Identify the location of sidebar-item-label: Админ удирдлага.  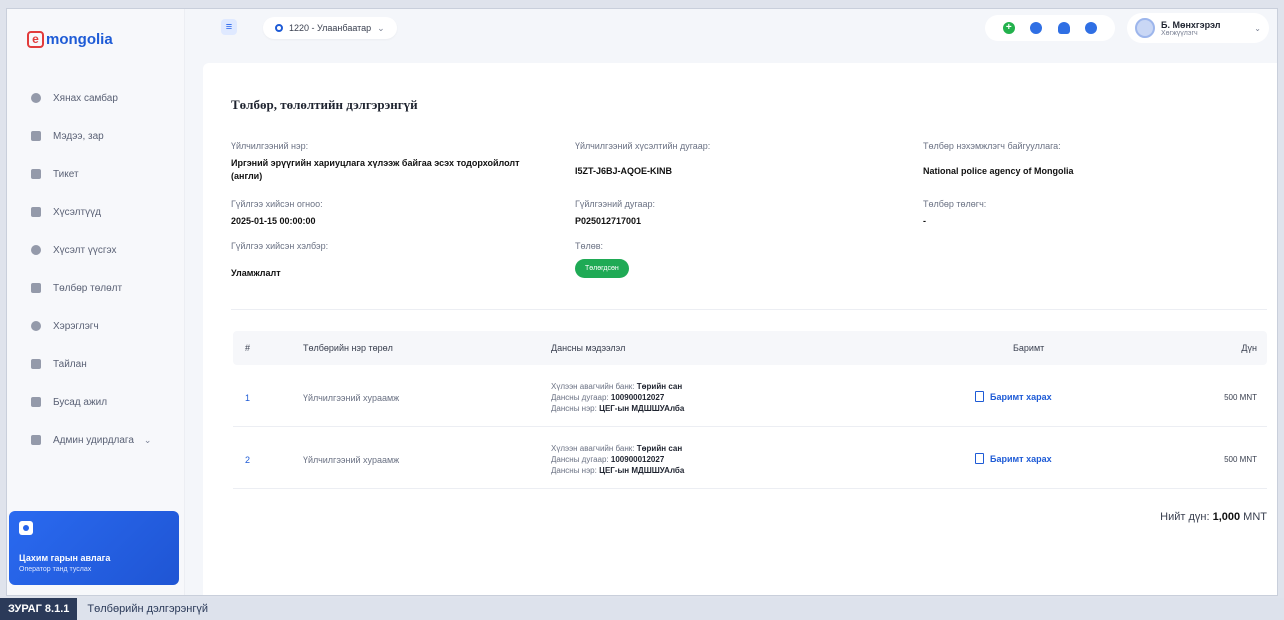
(93, 440).